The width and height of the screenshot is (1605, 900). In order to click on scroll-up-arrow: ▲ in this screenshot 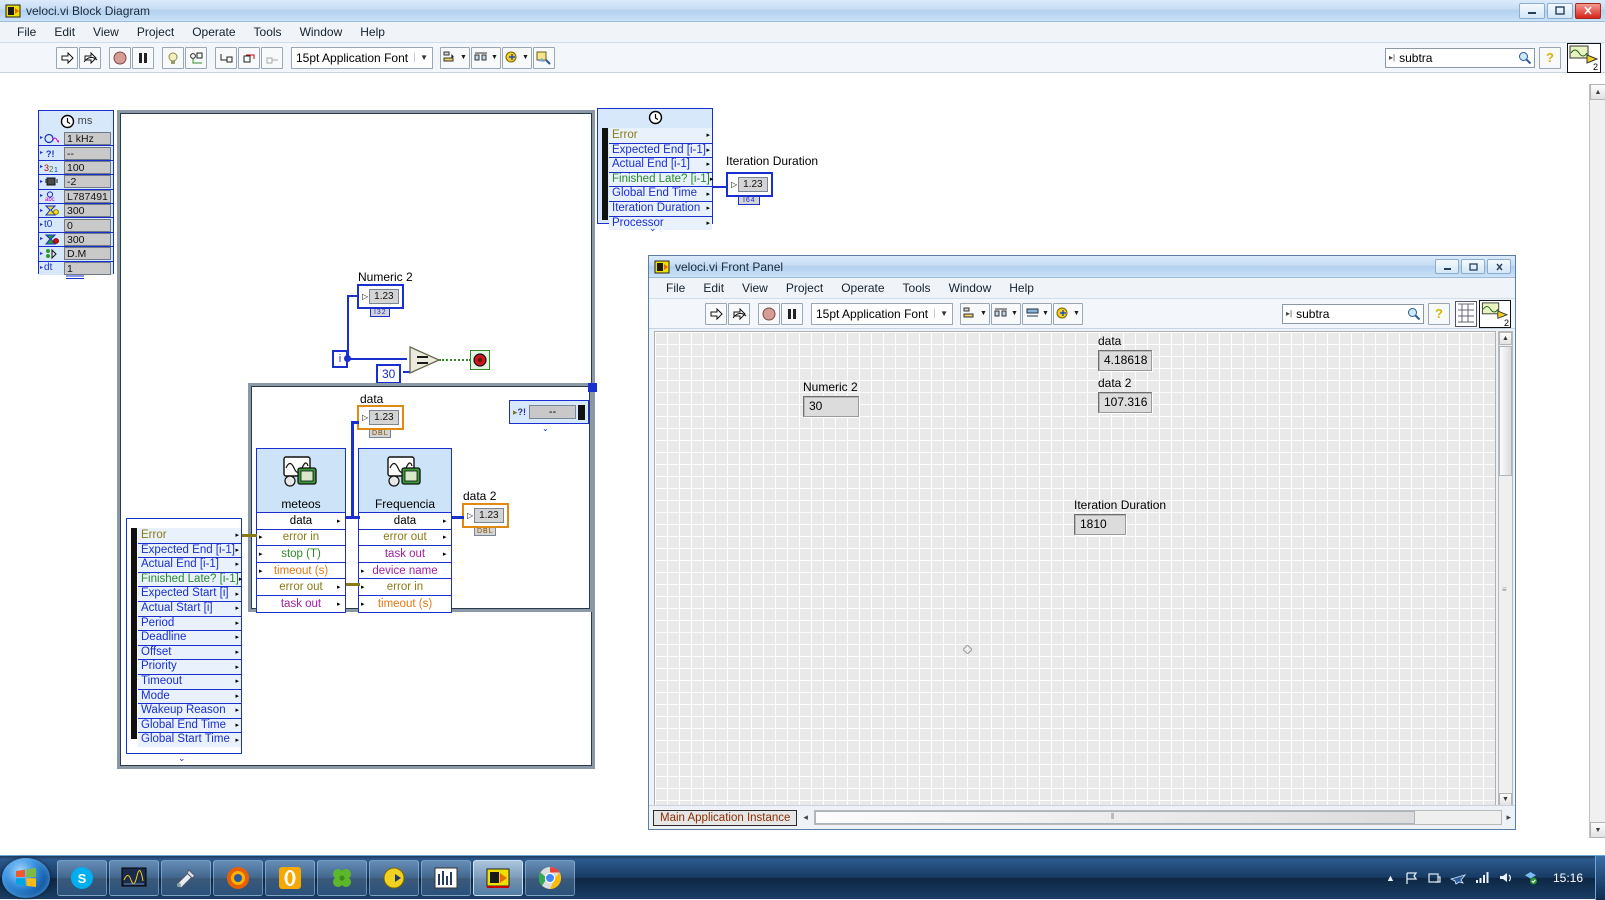, I will do `click(1597, 92)`.